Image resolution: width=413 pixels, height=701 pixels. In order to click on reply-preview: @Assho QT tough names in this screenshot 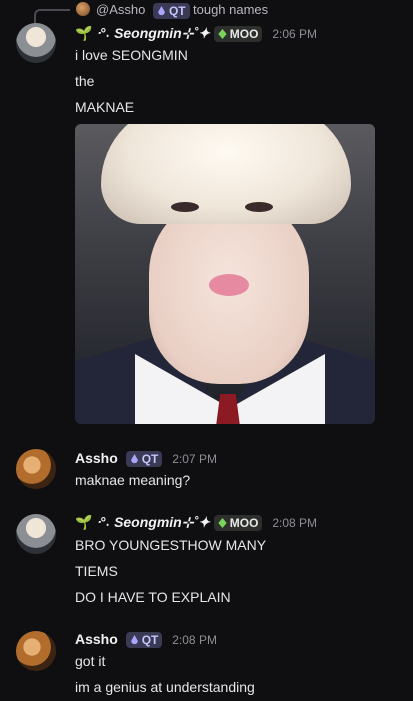, I will do `click(206, 12)`.